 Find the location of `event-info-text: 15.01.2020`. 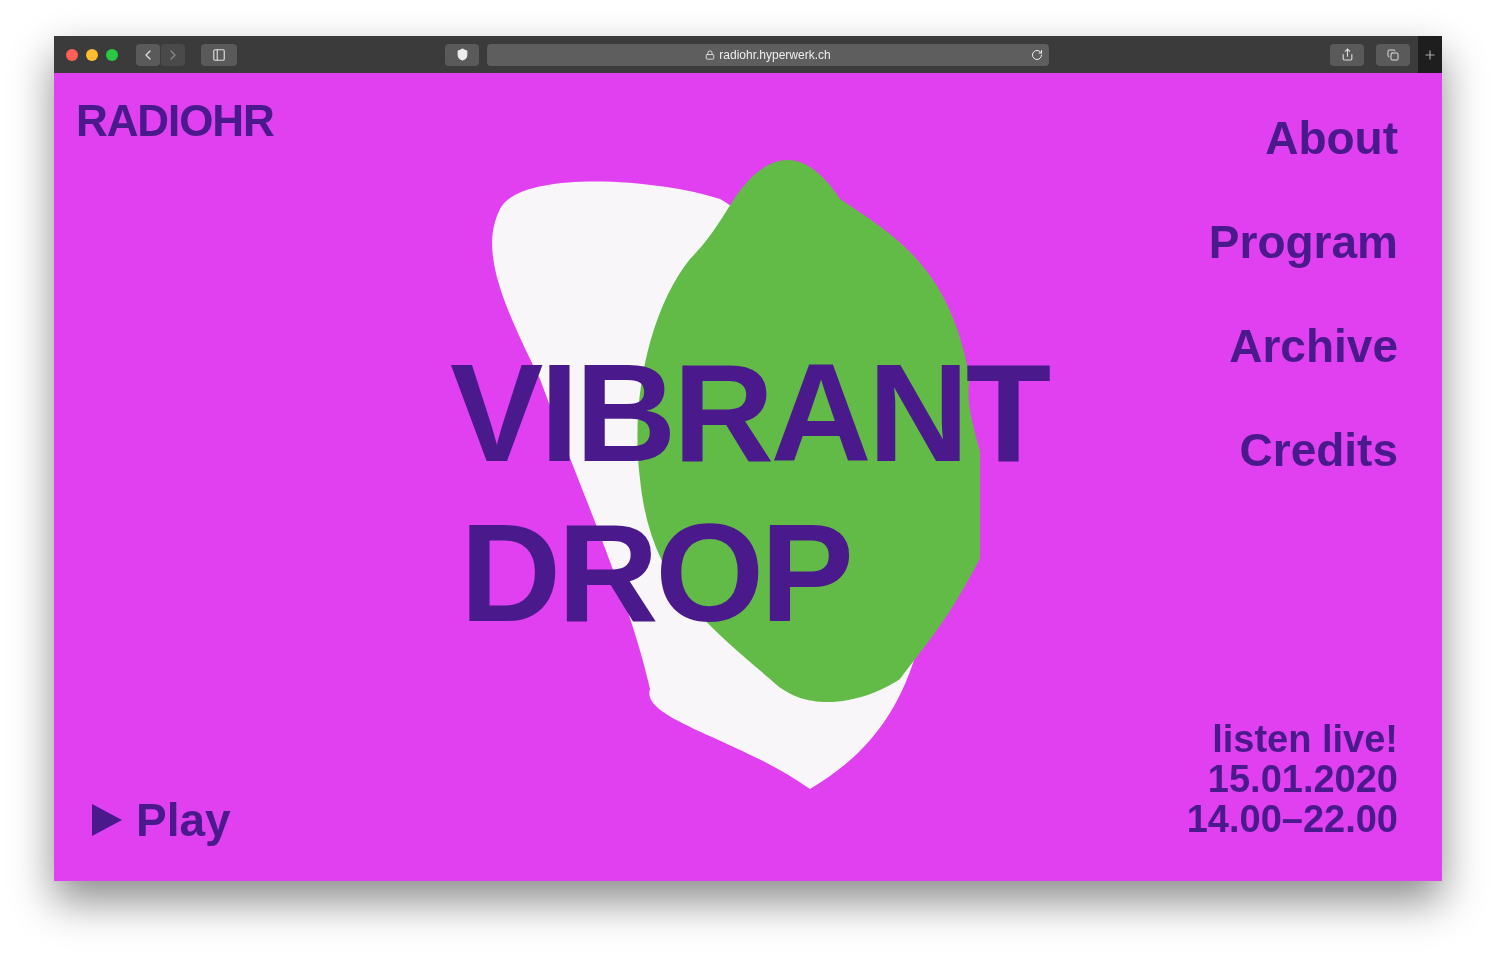

event-info-text: 15.01.2020 is located at coordinates (1302, 779).